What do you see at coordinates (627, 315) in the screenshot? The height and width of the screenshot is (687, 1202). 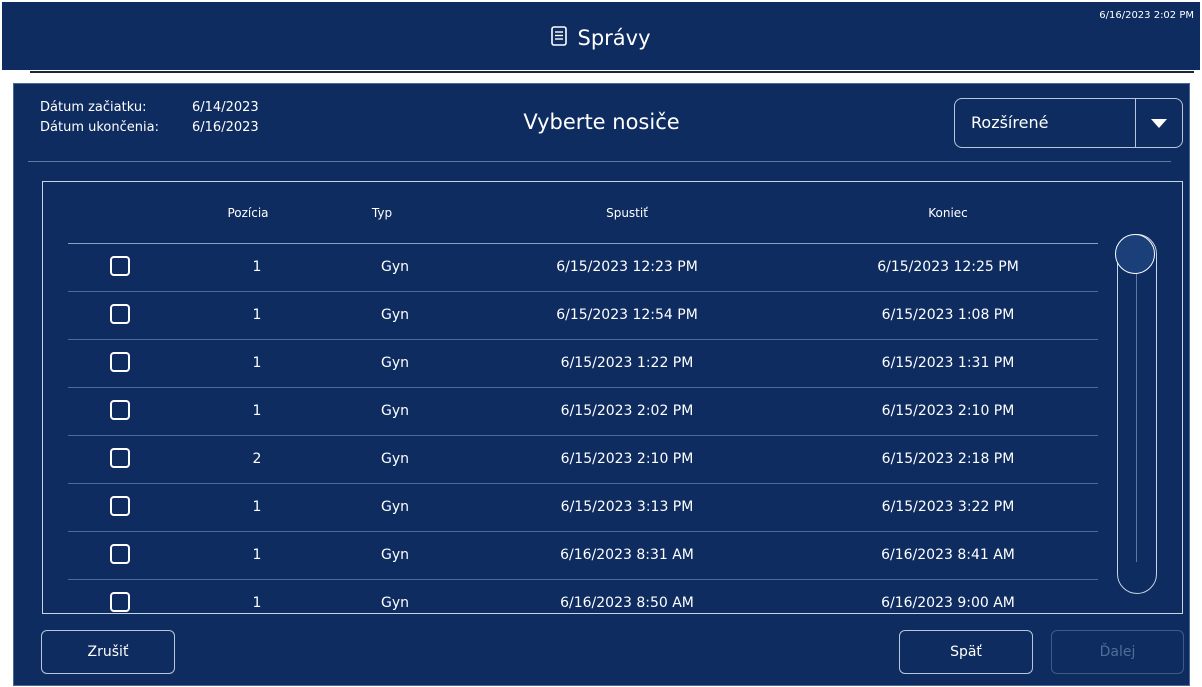 I see `cell-start: 6/15/2023 12:54 PM` at bounding box center [627, 315].